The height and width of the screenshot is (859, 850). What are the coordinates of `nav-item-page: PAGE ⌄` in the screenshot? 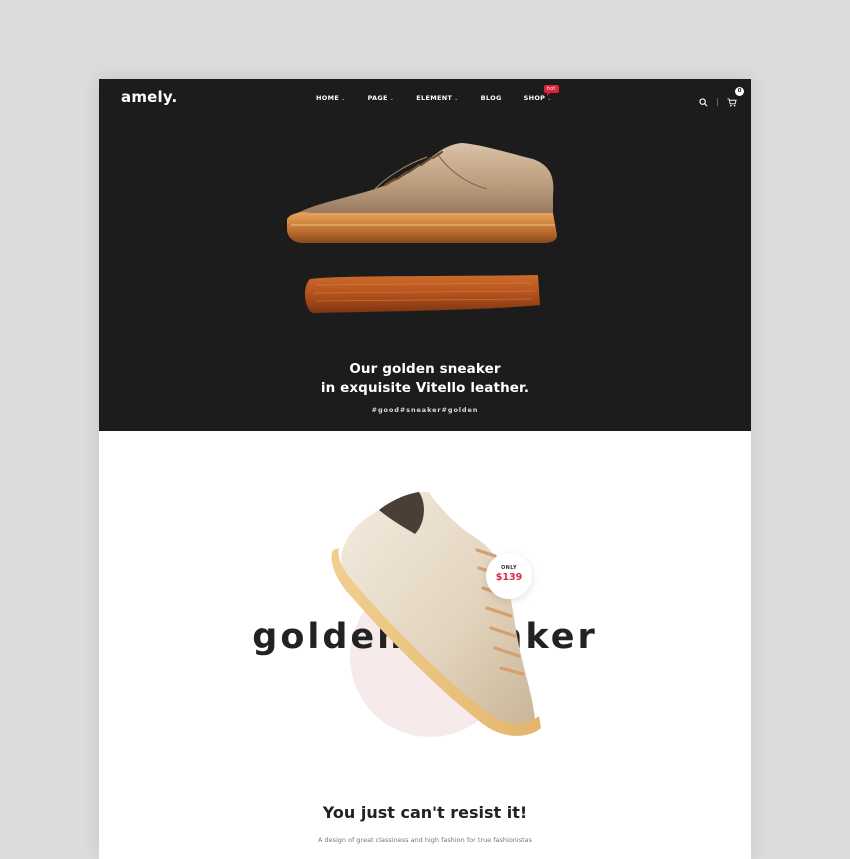 It's located at (381, 98).